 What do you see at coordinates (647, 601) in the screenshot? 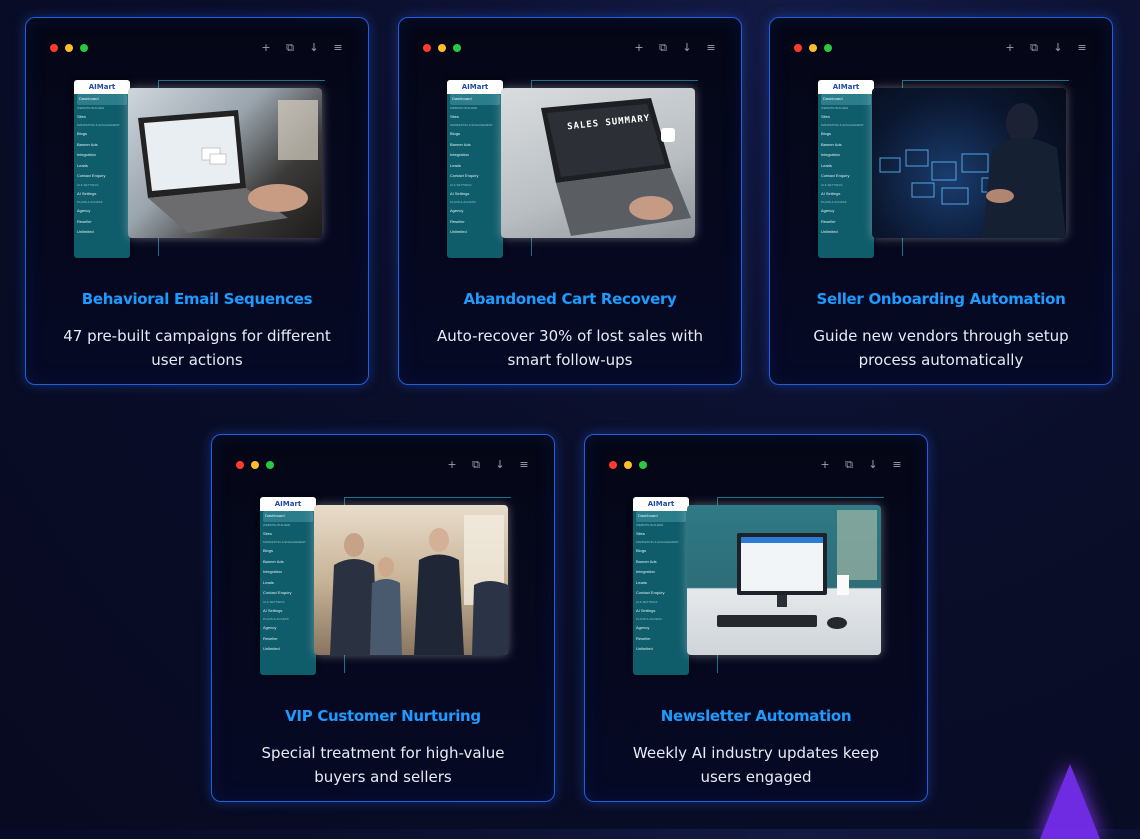
I see `sidebar-section-header: AI & SETTINGS` at bounding box center [647, 601].